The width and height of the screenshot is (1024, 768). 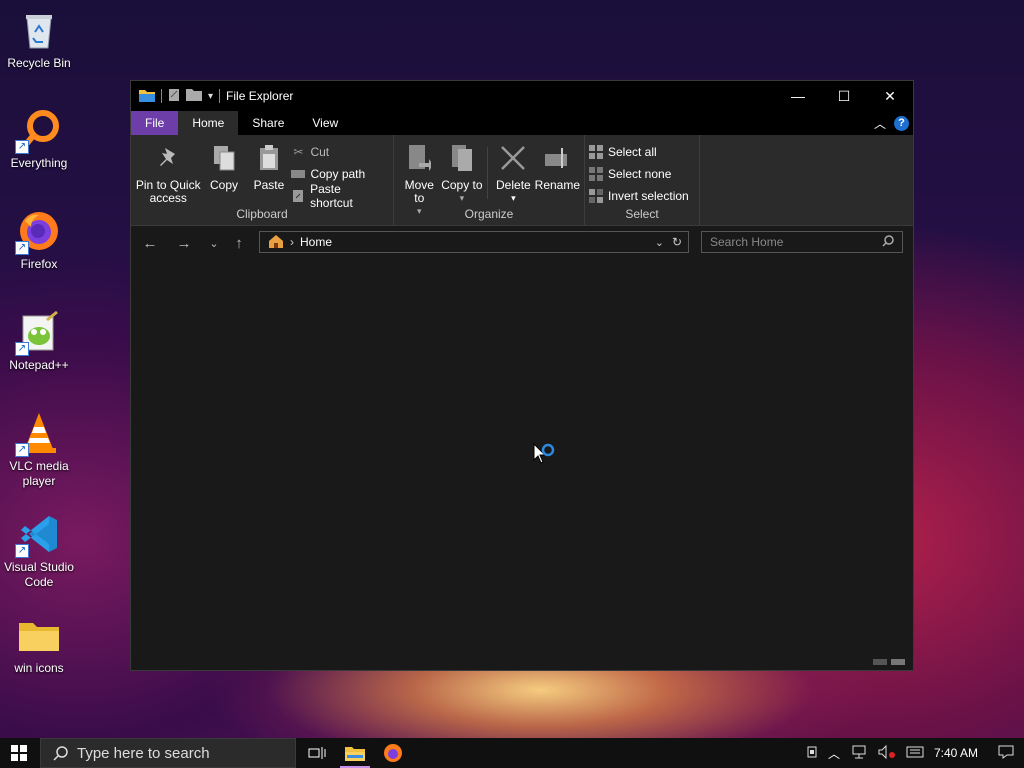 What do you see at coordinates (150, 243) in the screenshot?
I see `back-arrow-icon: ←` at bounding box center [150, 243].